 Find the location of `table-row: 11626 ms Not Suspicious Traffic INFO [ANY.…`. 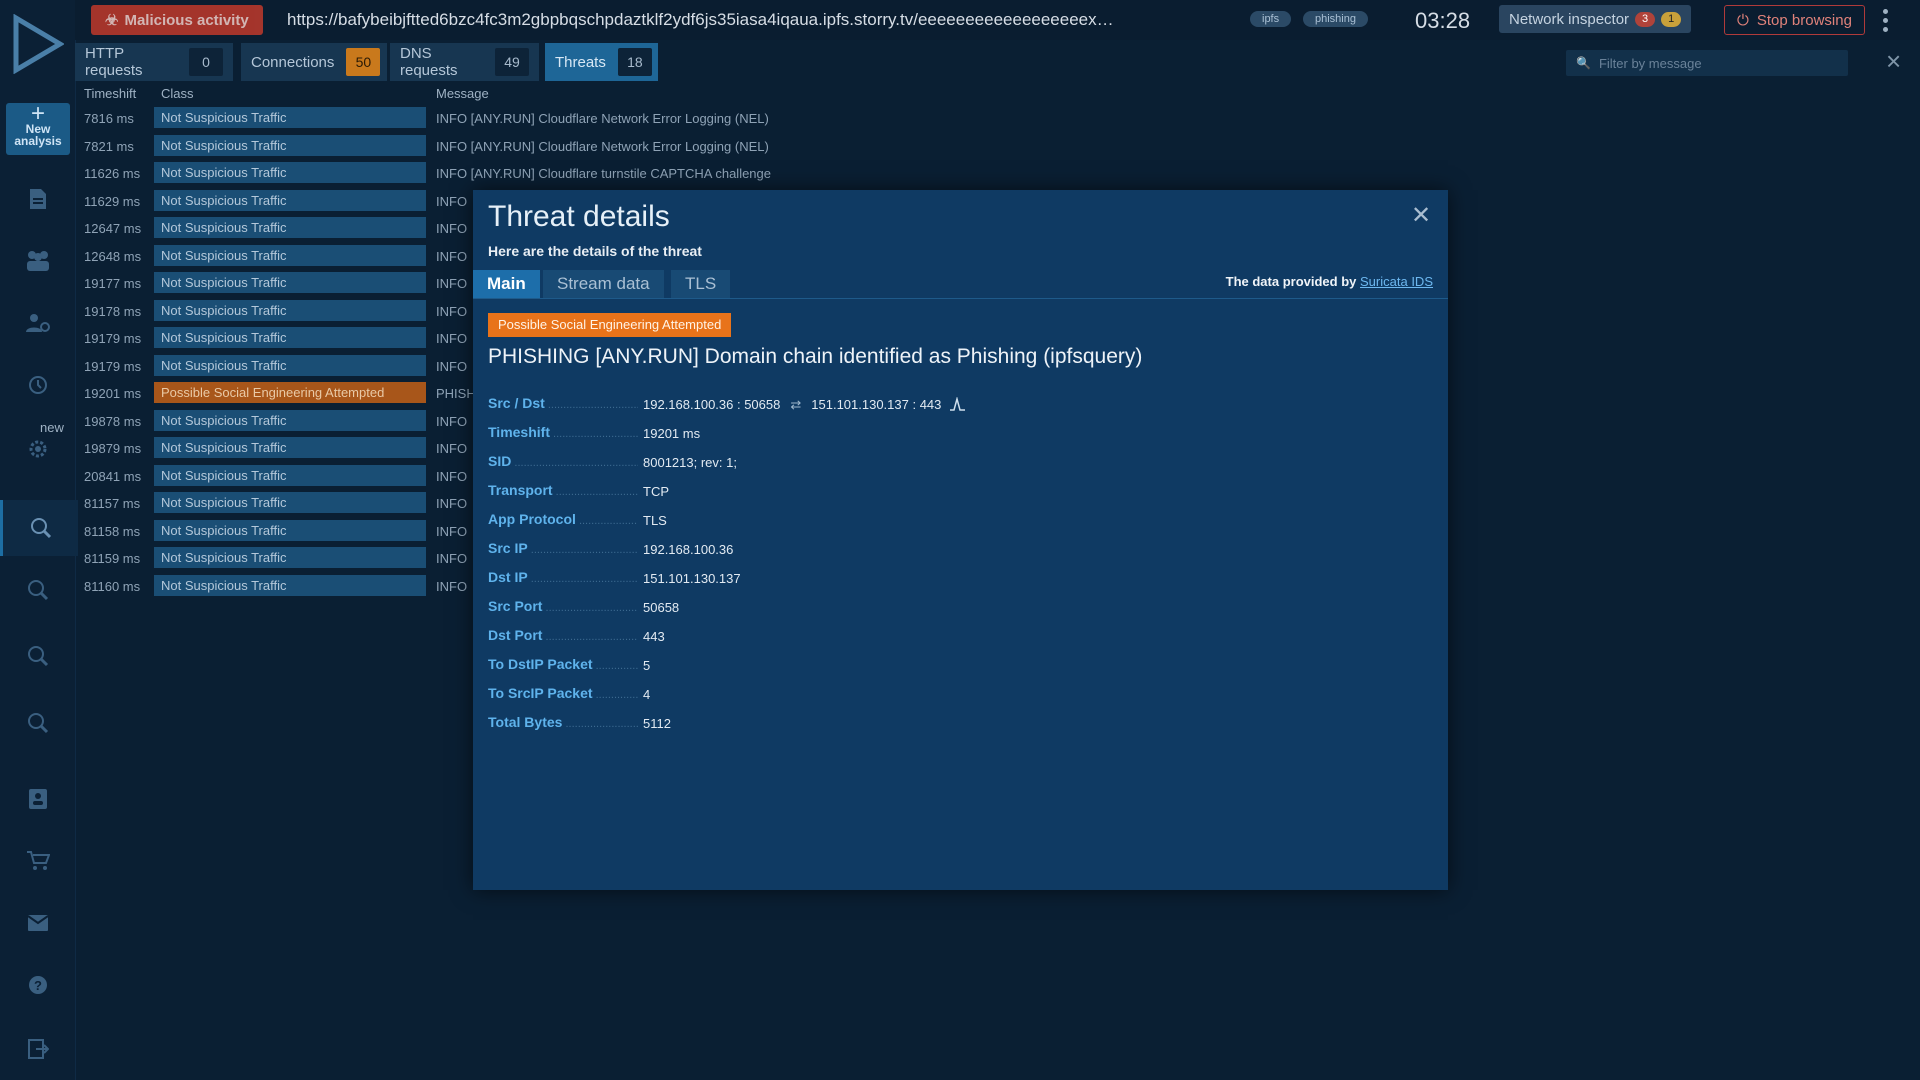

table-row: 11626 ms Not Suspicious Traffic INFO [ANY.… is located at coordinates (998, 173).